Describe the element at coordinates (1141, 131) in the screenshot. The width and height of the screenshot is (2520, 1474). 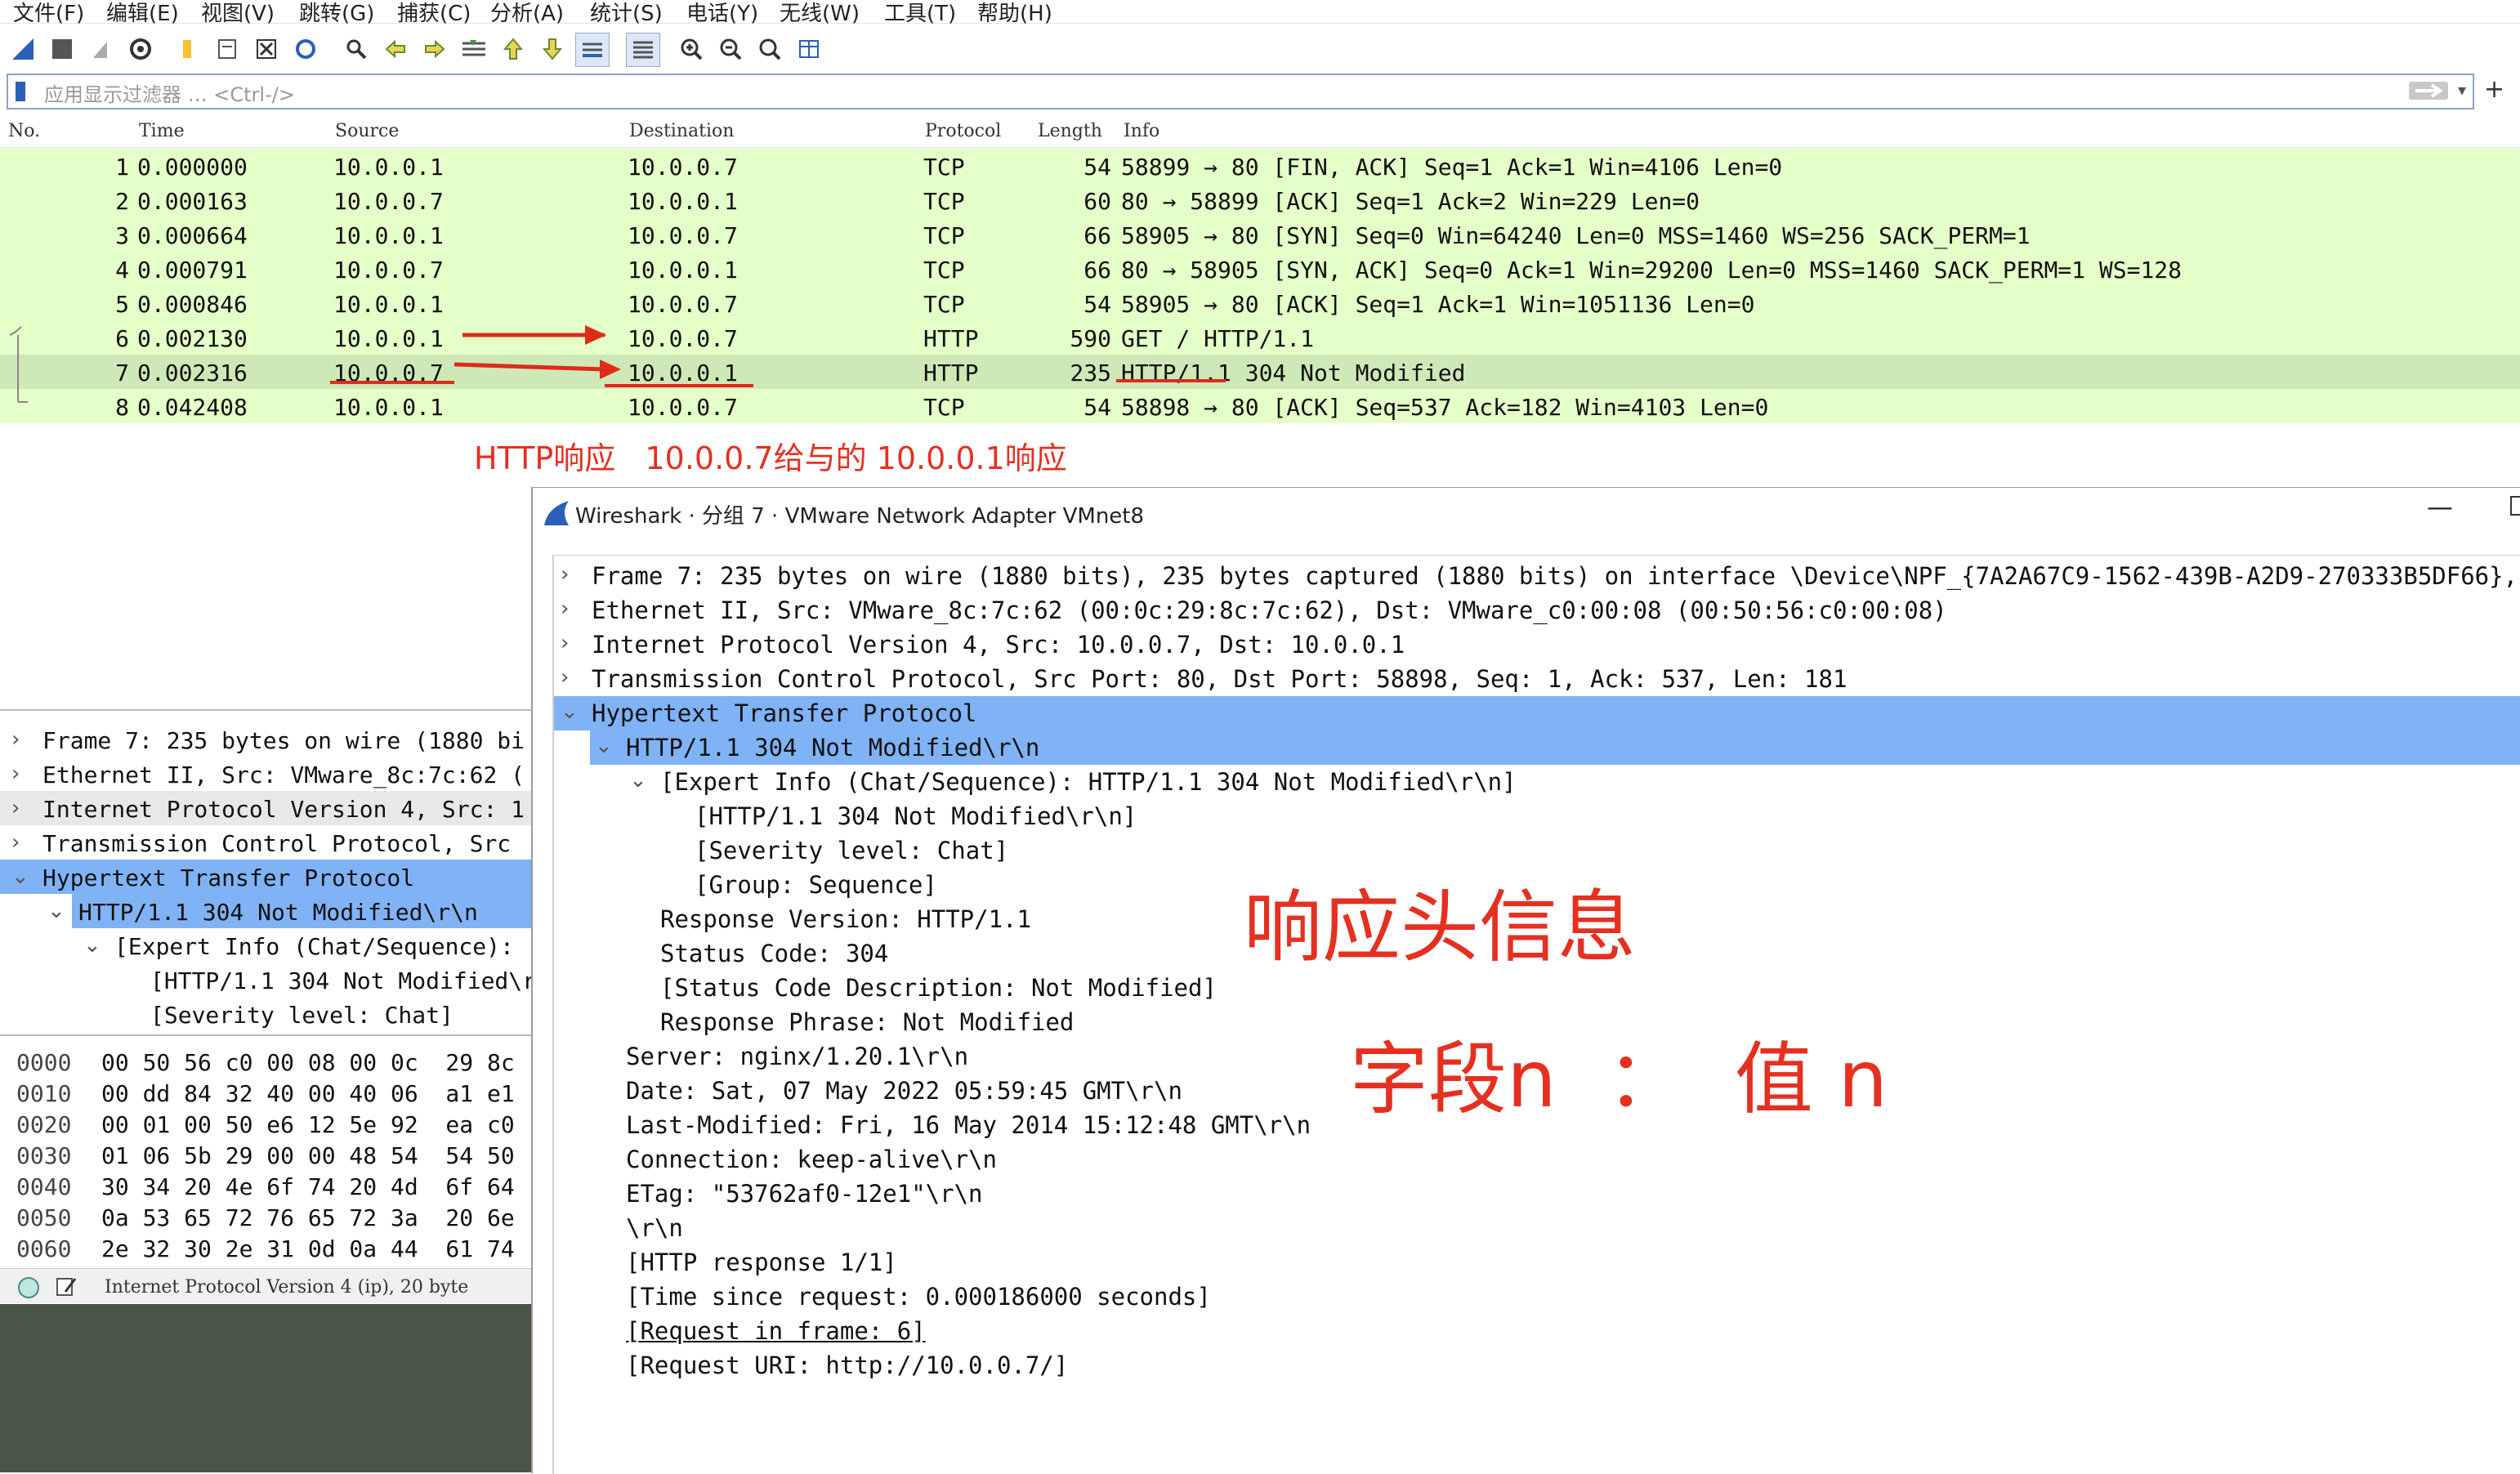
I see `col-info: Info` at that location.